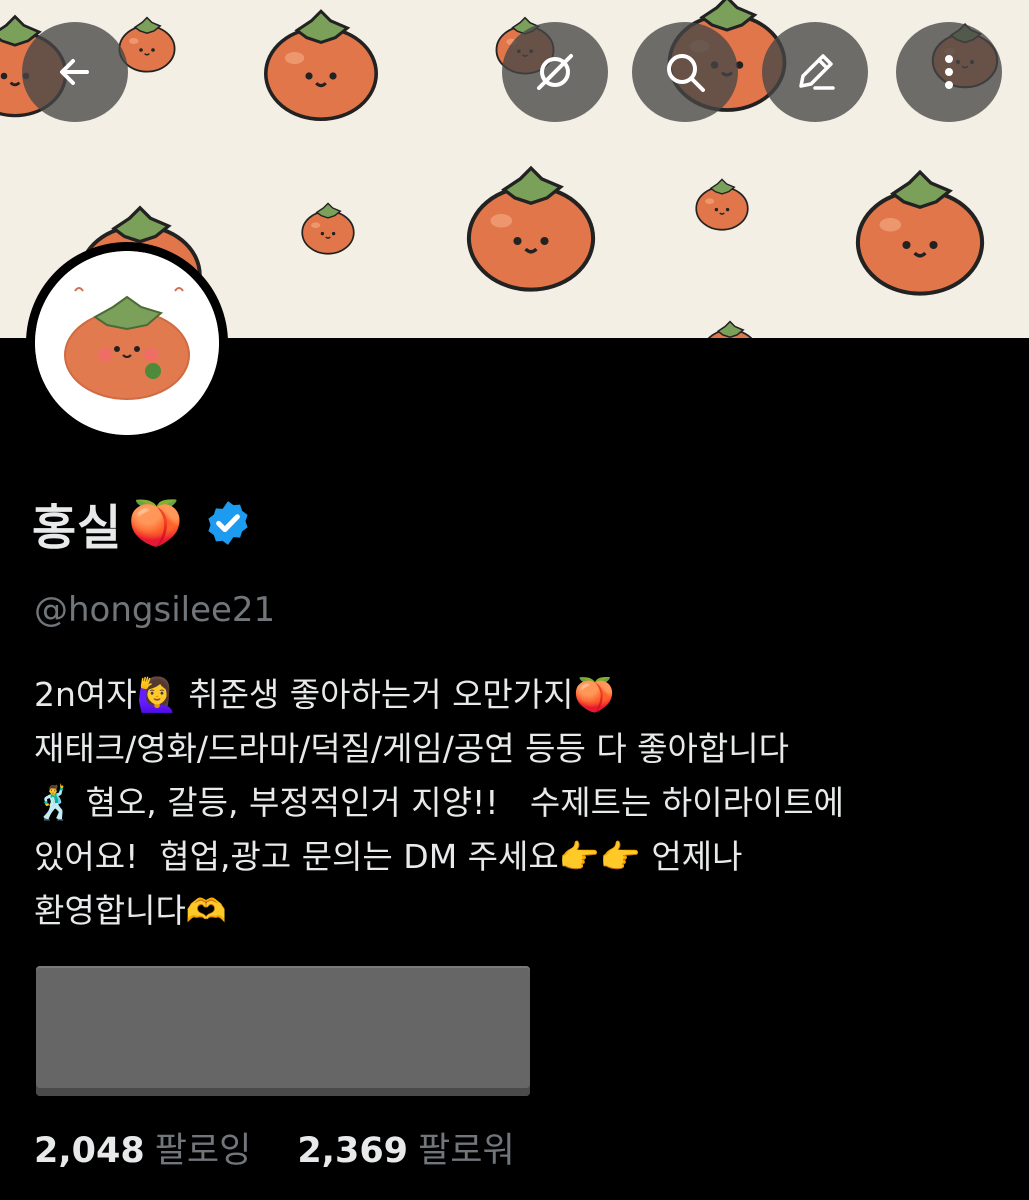  What do you see at coordinates (156, 523) in the screenshot?
I see `name-emoji: 🍑` at bounding box center [156, 523].